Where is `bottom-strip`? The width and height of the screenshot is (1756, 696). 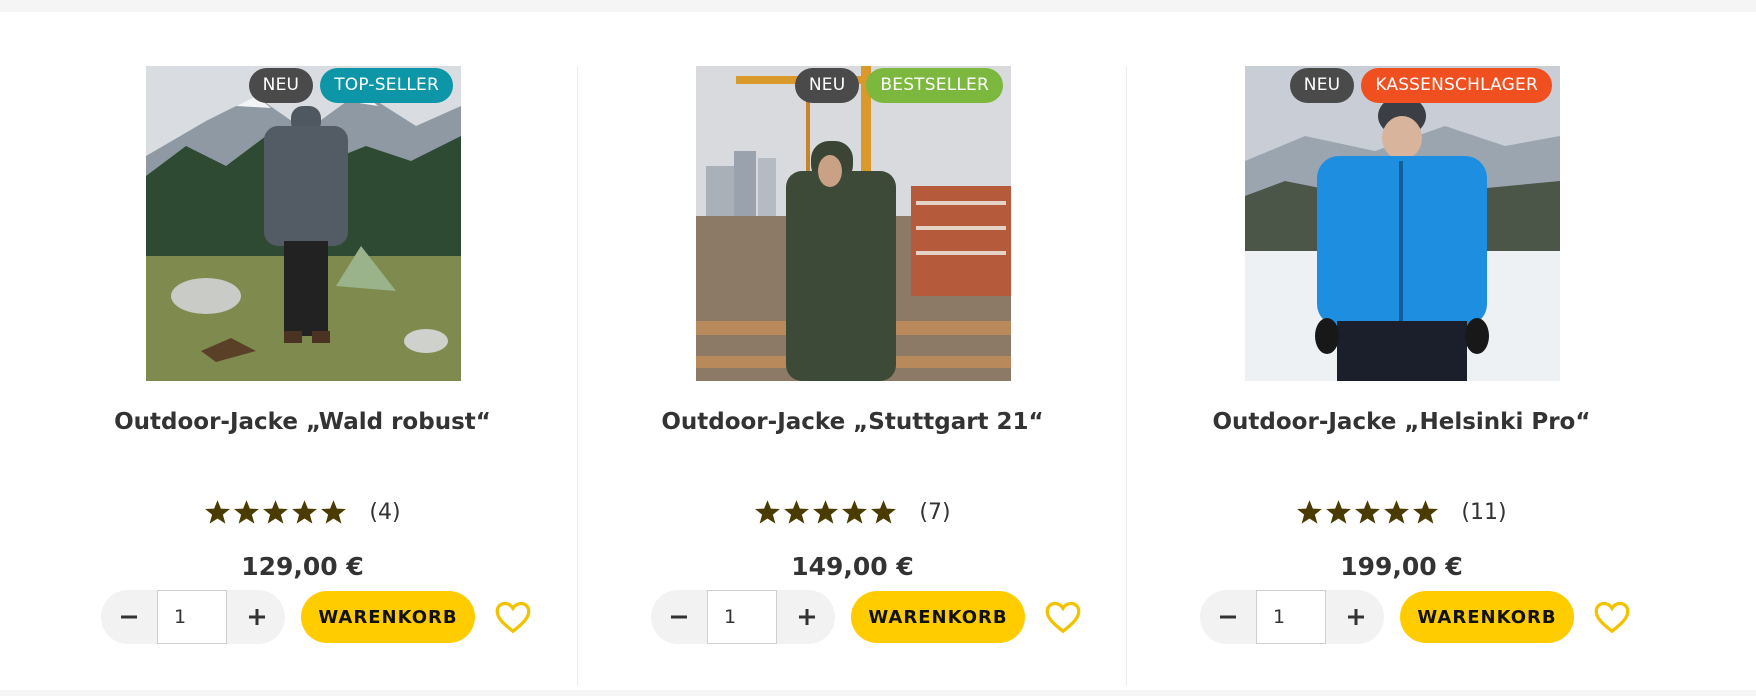
bottom-strip is located at coordinates (878, 693).